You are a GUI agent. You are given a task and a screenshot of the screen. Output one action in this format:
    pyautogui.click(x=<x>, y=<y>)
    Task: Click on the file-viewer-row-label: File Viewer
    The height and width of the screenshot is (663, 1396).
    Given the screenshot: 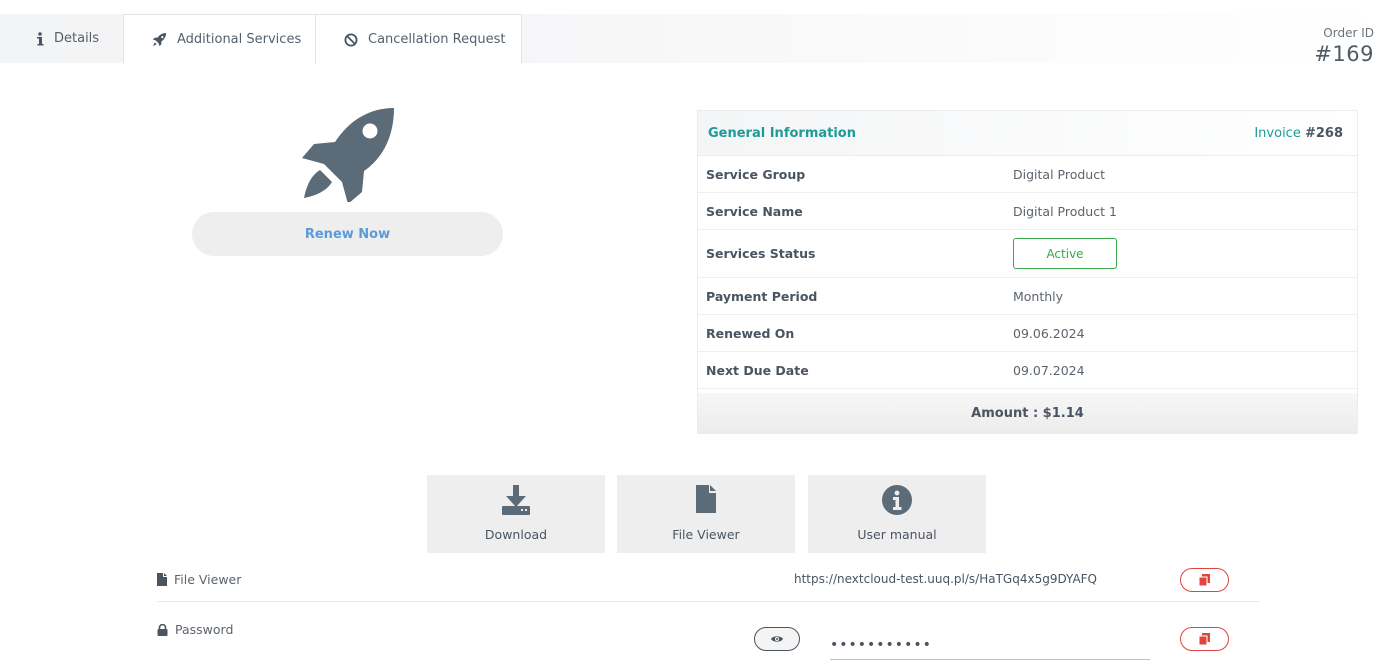 What is the action you would take?
    pyautogui.click(x=199, y=579)
    